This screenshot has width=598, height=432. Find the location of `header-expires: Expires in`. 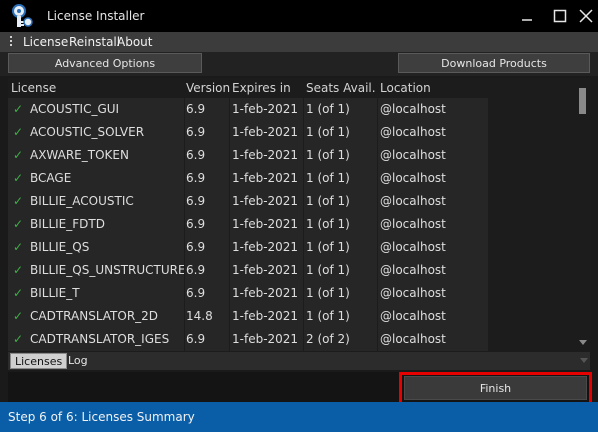

header-expires: Expires in is located at coordinates (261, 88).